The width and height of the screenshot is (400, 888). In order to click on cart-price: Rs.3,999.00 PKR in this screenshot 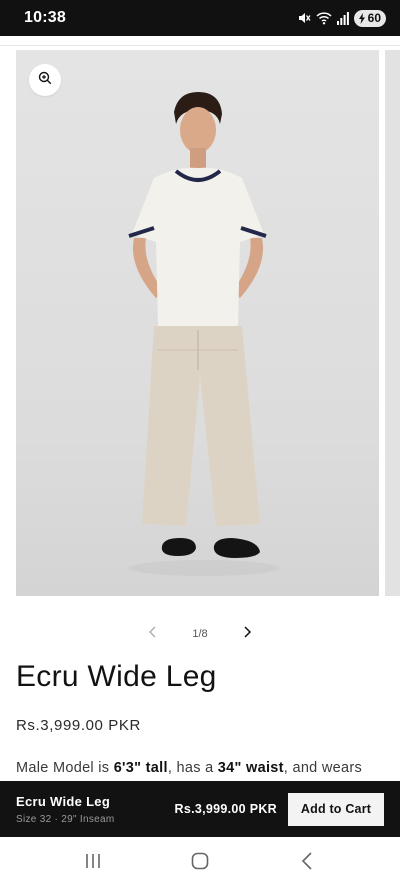, I will do `click(225, 809)`.